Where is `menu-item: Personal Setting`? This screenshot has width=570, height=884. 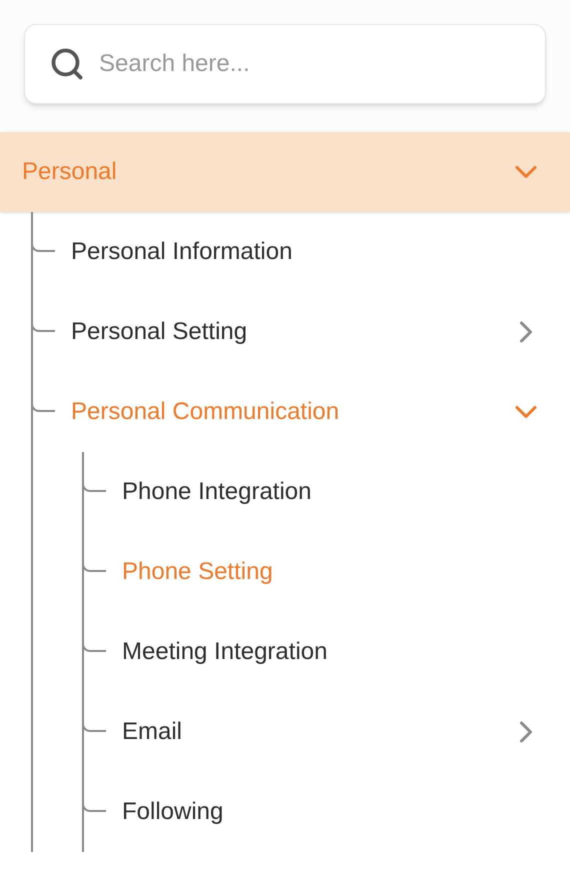 menu-item: Personal Setting is located at coordinates (289, 332).